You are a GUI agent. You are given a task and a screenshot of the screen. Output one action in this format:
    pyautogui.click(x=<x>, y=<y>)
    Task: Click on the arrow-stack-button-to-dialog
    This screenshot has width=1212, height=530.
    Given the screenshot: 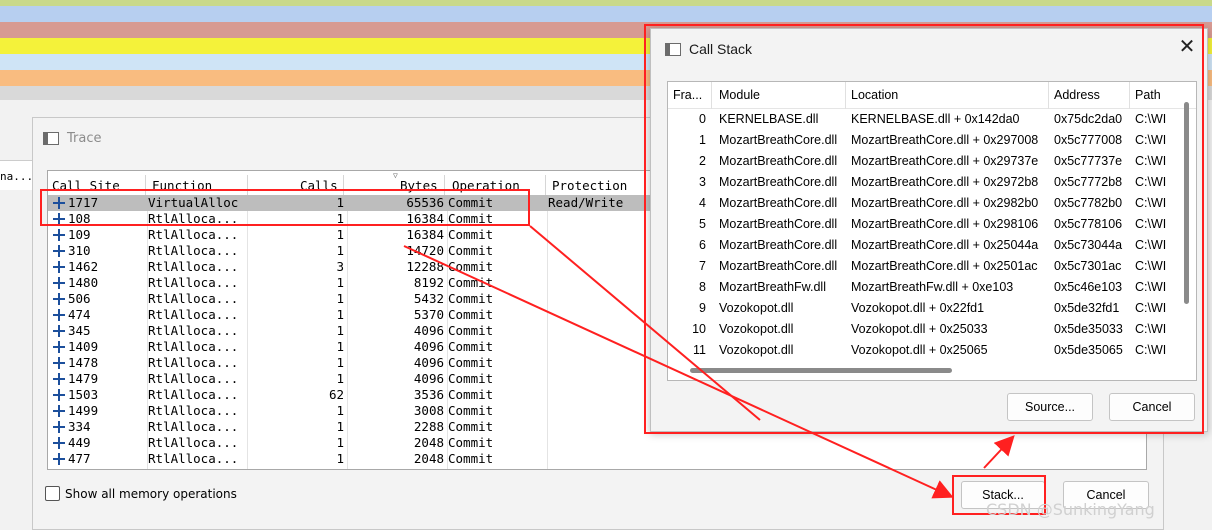 What is the action you would take?
    pyautogui.click(x=999, y=452)
    